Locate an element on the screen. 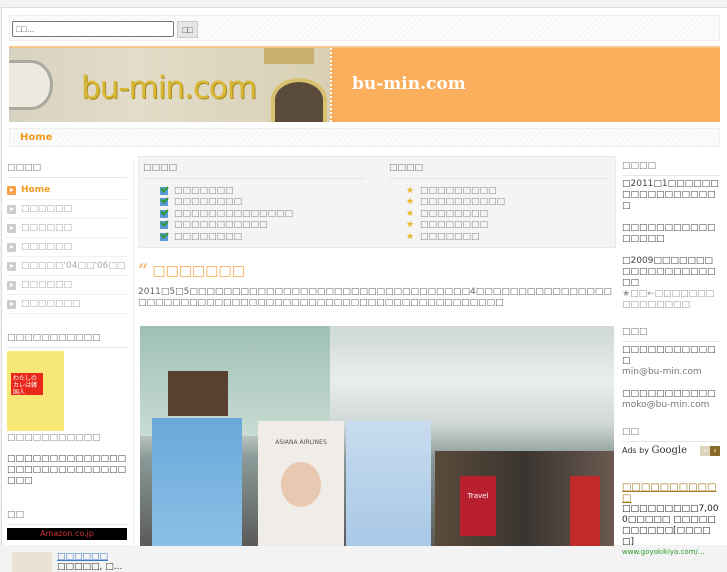 The height and width of the screenshot is (572, 727). banner-image: bu-min.com is located at coordinates (169, 85).